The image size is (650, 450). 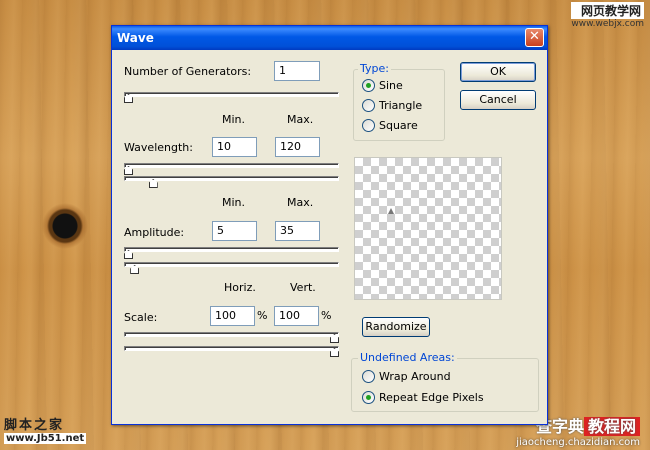 What do you see at coordinates (300, 202) in the screenshot?
I see `amplitude-max-header: Max.` at bounding box center [300, 202].